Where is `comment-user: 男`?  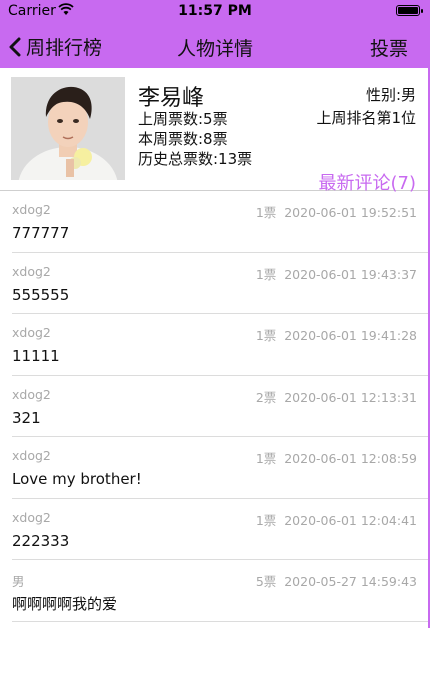
comment-user: 男 is located at coordinates (18, 581).